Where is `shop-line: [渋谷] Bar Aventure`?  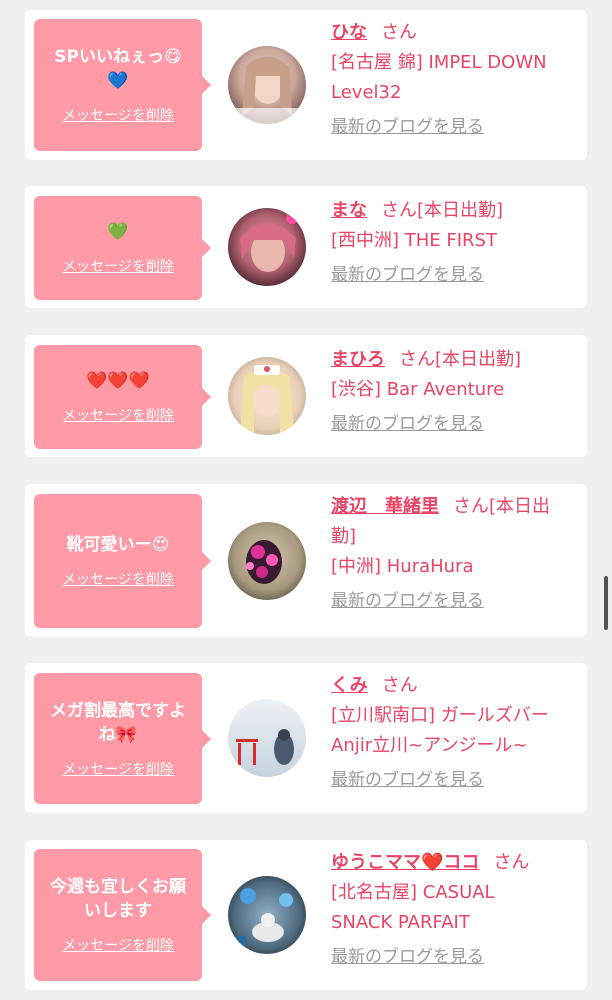
shop-line: [渋谷] Bar Aventure is located at coordinates (418, 389).